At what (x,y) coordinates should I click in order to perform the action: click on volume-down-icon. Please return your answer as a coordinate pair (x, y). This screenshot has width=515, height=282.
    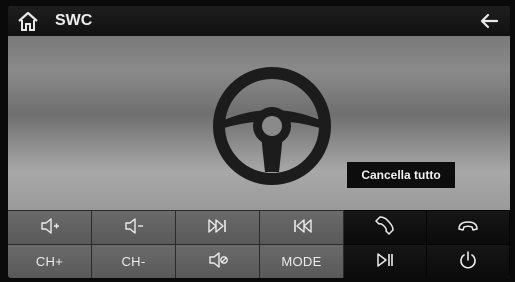
    Looking at the image, I should click on (134, 227).